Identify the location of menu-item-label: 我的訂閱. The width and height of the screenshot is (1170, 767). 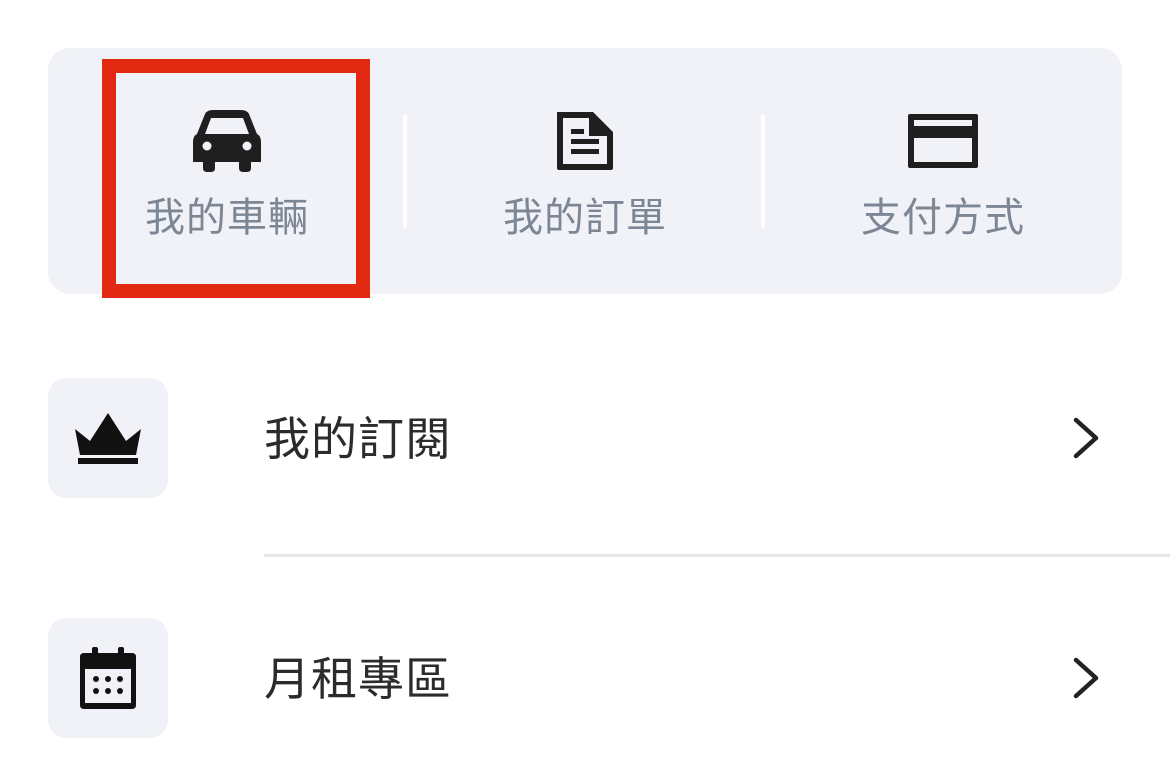
(358, 439).